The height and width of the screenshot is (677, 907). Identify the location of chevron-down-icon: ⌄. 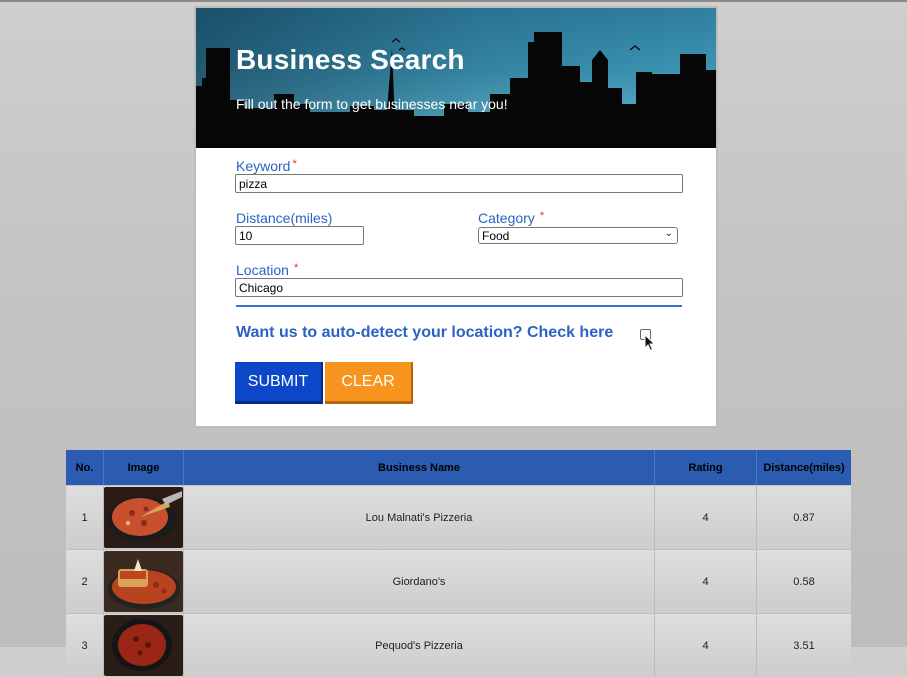
(668, 233).